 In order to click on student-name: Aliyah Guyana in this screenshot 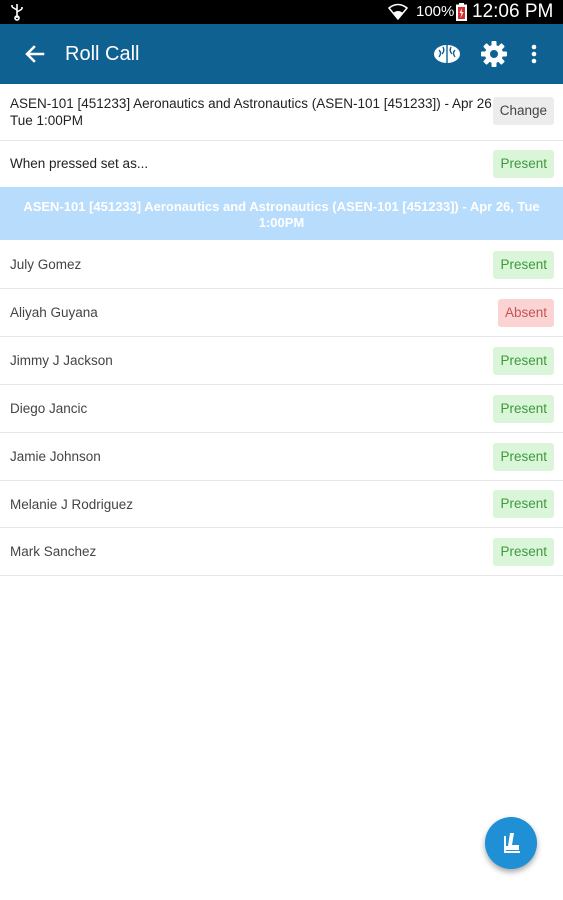, I will do `click(54, 312)`.